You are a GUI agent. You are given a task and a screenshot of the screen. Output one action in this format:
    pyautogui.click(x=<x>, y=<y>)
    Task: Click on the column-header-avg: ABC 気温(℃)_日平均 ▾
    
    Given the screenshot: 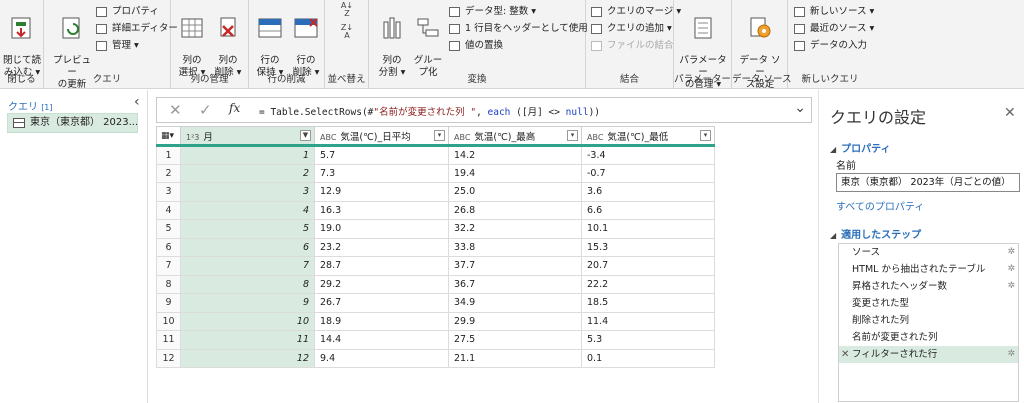 What is the action you would take?
    pyautogui.click(x=381, y=136)
    